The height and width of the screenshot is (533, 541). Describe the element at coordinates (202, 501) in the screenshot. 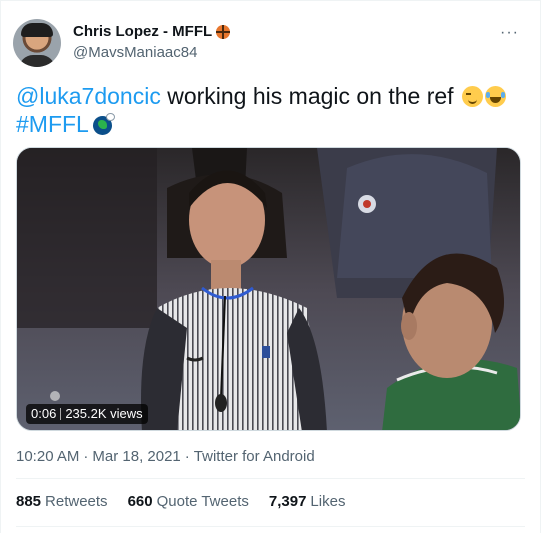

I see `quote-tweets-label: Quote Tweets` at that location.